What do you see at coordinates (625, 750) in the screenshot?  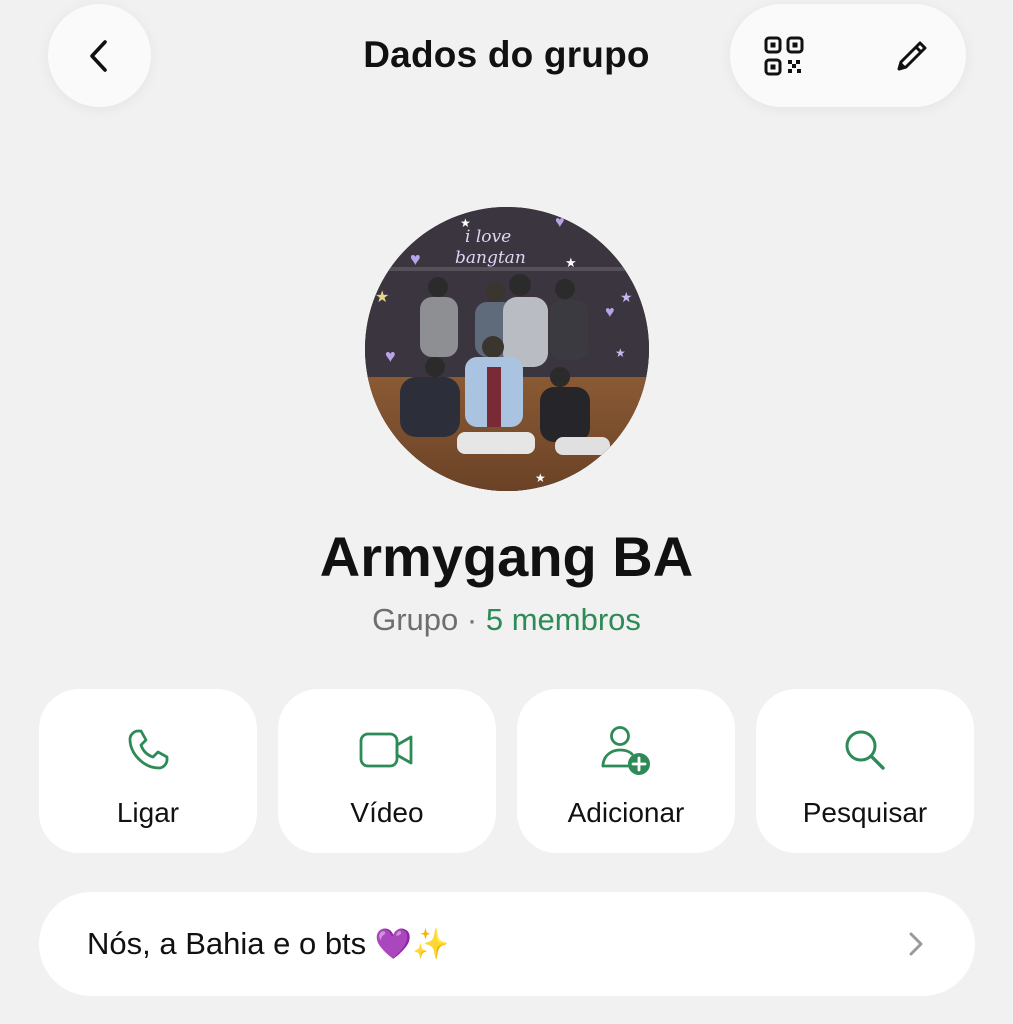 I see `add-user-icon` at bounding box center [625, 750].